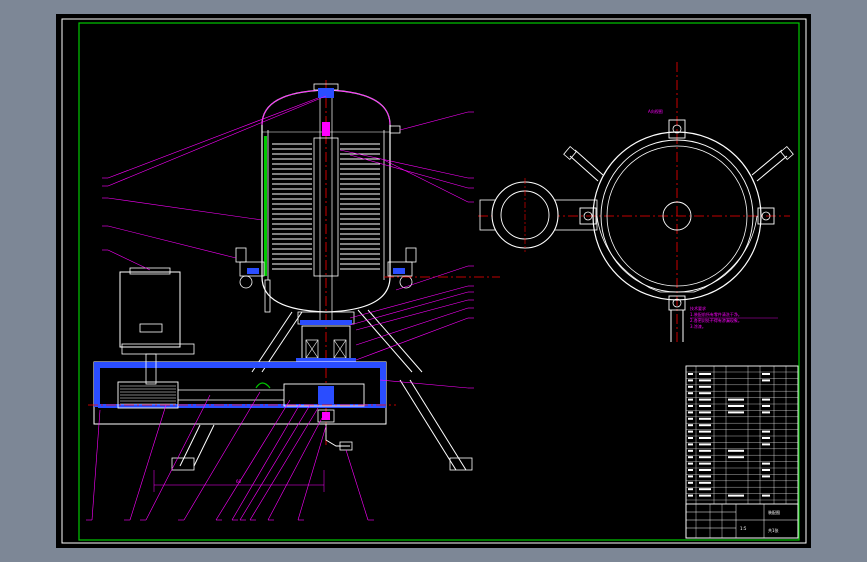  Describe the element at coordinates (326, 322) in the screenshot. I see `bottom-flange-seal` at that location.